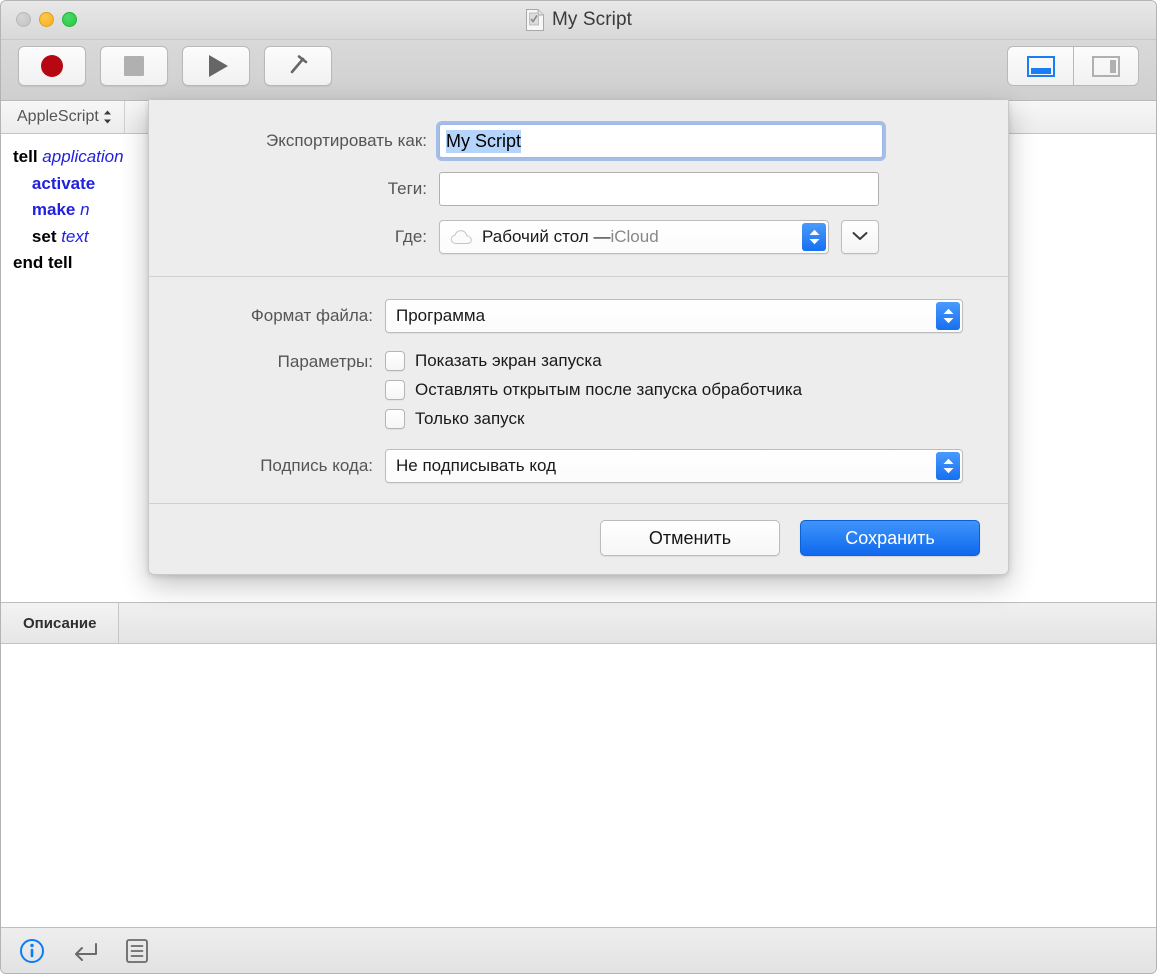 This screenshot has width=1157, height=974. Describe the element at coordinates (325, 361) in the screenshot. I see `options-label: Параметры:` at that location.